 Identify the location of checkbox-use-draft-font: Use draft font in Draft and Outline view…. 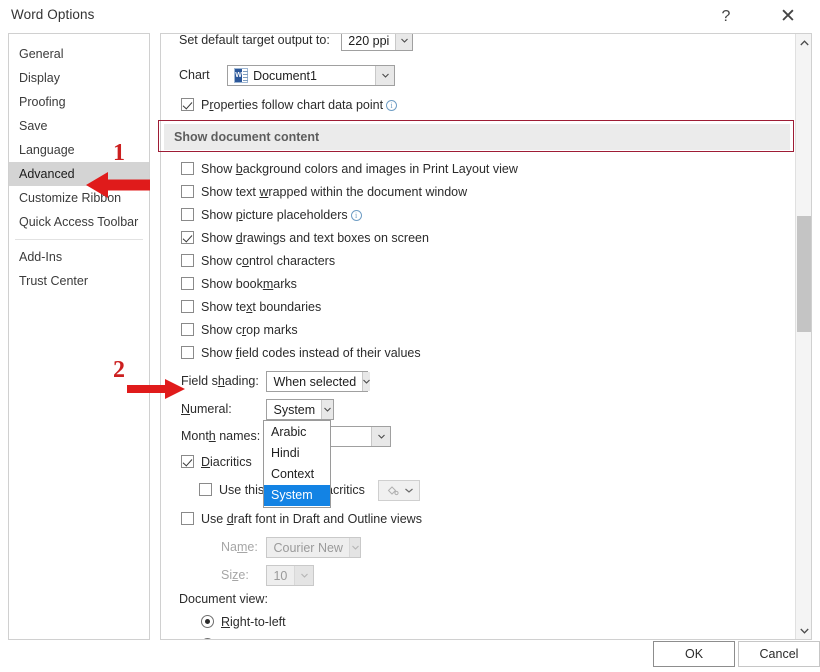
(301, 519).